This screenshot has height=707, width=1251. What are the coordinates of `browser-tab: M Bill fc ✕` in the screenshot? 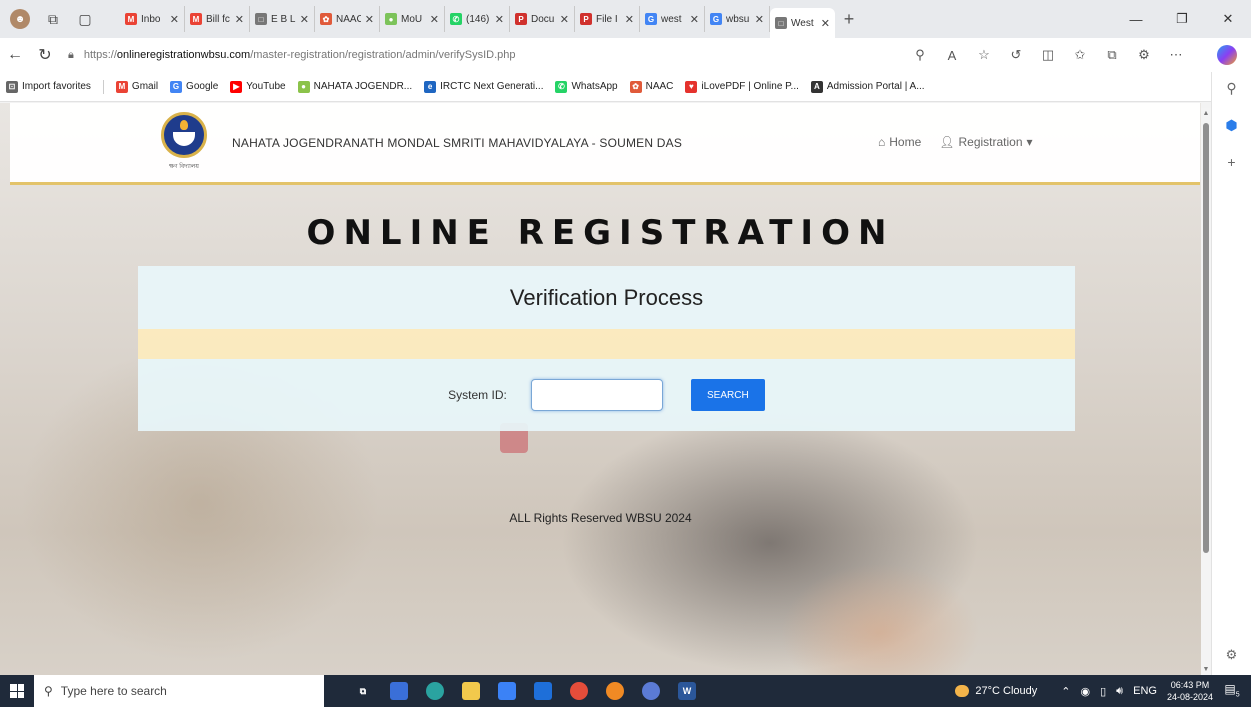 It's located at (217, 19).